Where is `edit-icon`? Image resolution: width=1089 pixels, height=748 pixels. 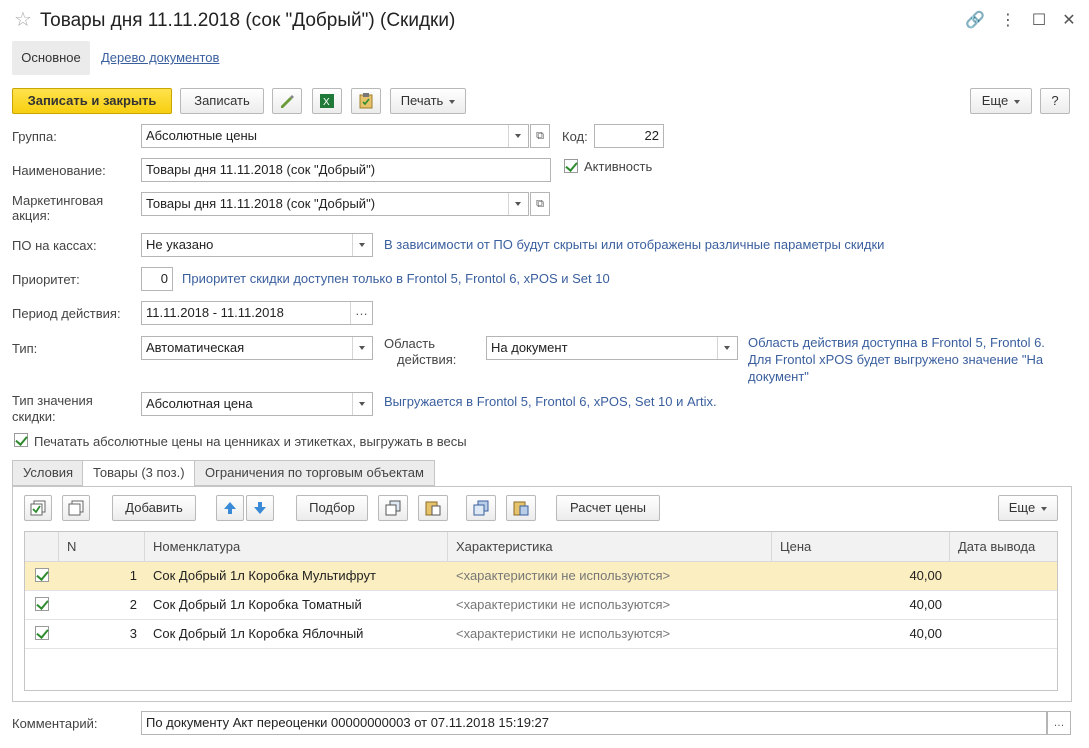 edit-icon is located at coordinates (287, 101).